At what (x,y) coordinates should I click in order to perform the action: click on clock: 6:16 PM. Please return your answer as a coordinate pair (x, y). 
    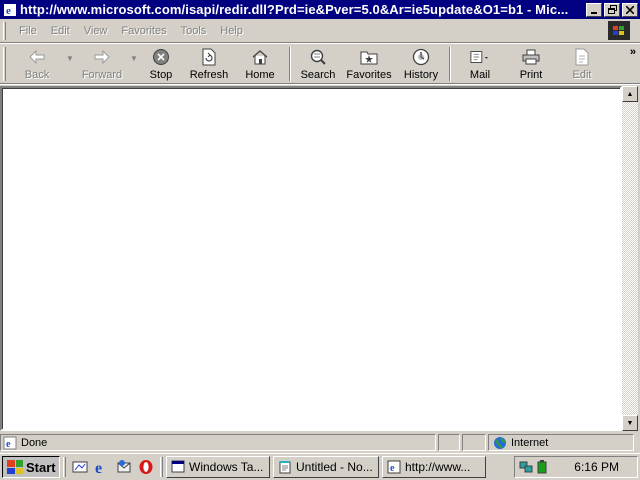
    Looking at the image, I should click on (596, 467).